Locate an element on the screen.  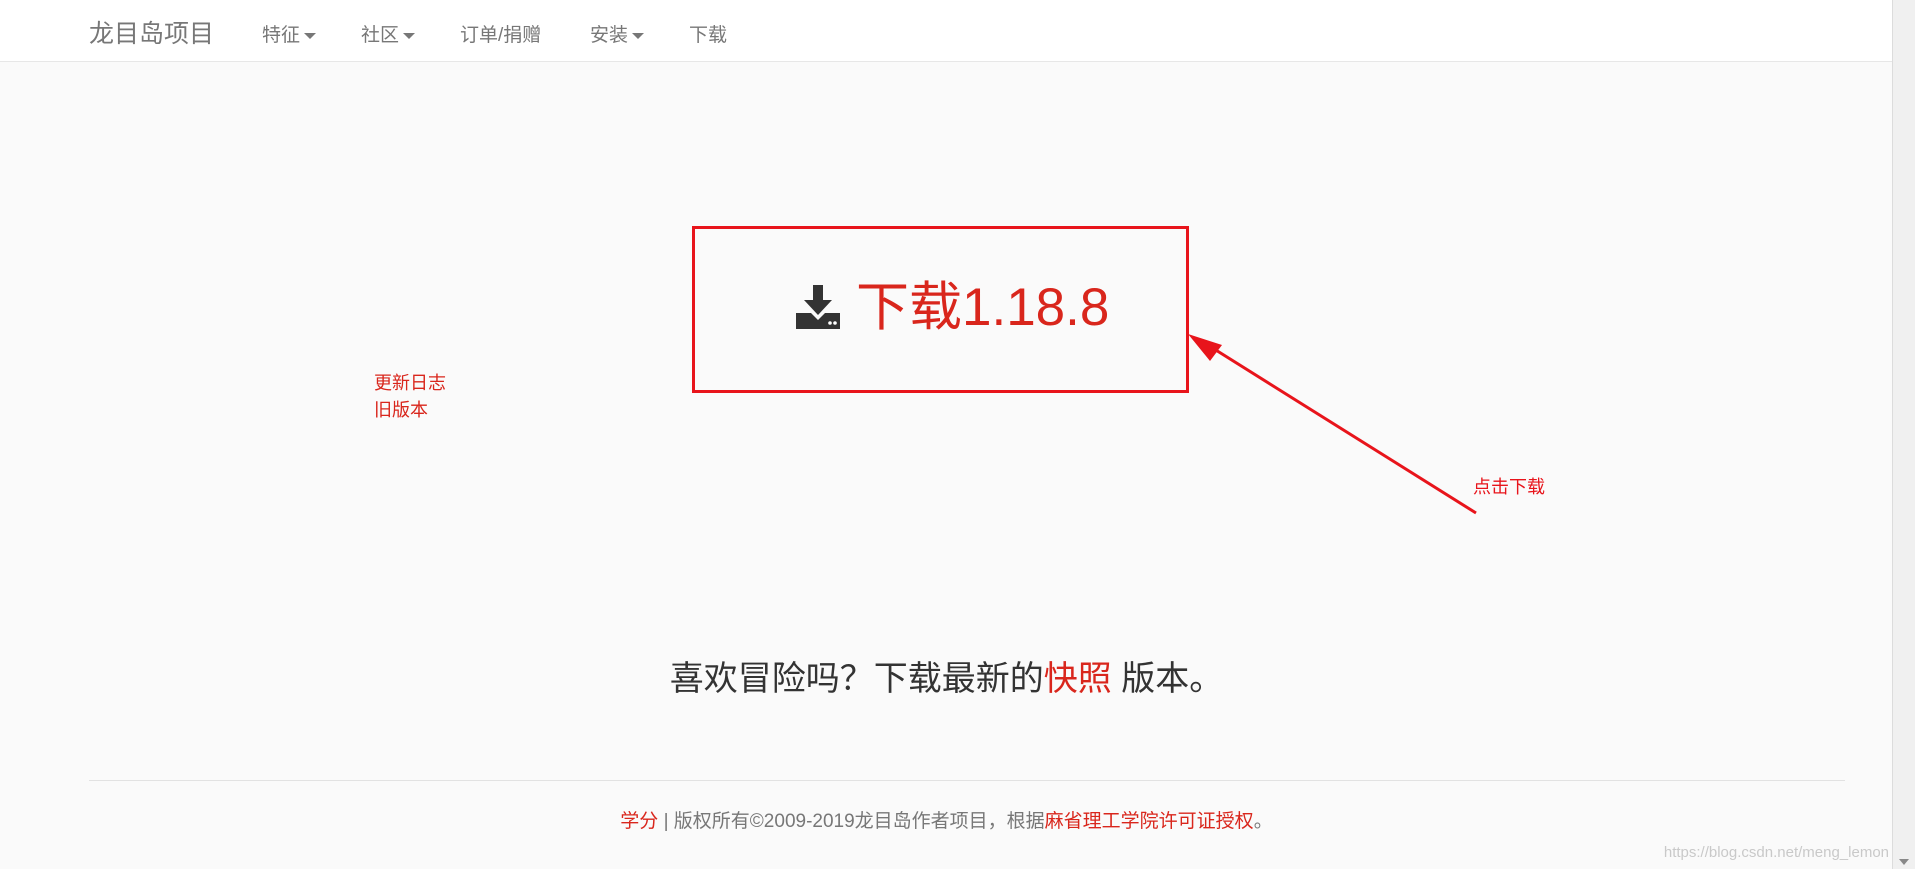
nav-item-label: 订单/捐赠 is located at coordinates (501, 35).